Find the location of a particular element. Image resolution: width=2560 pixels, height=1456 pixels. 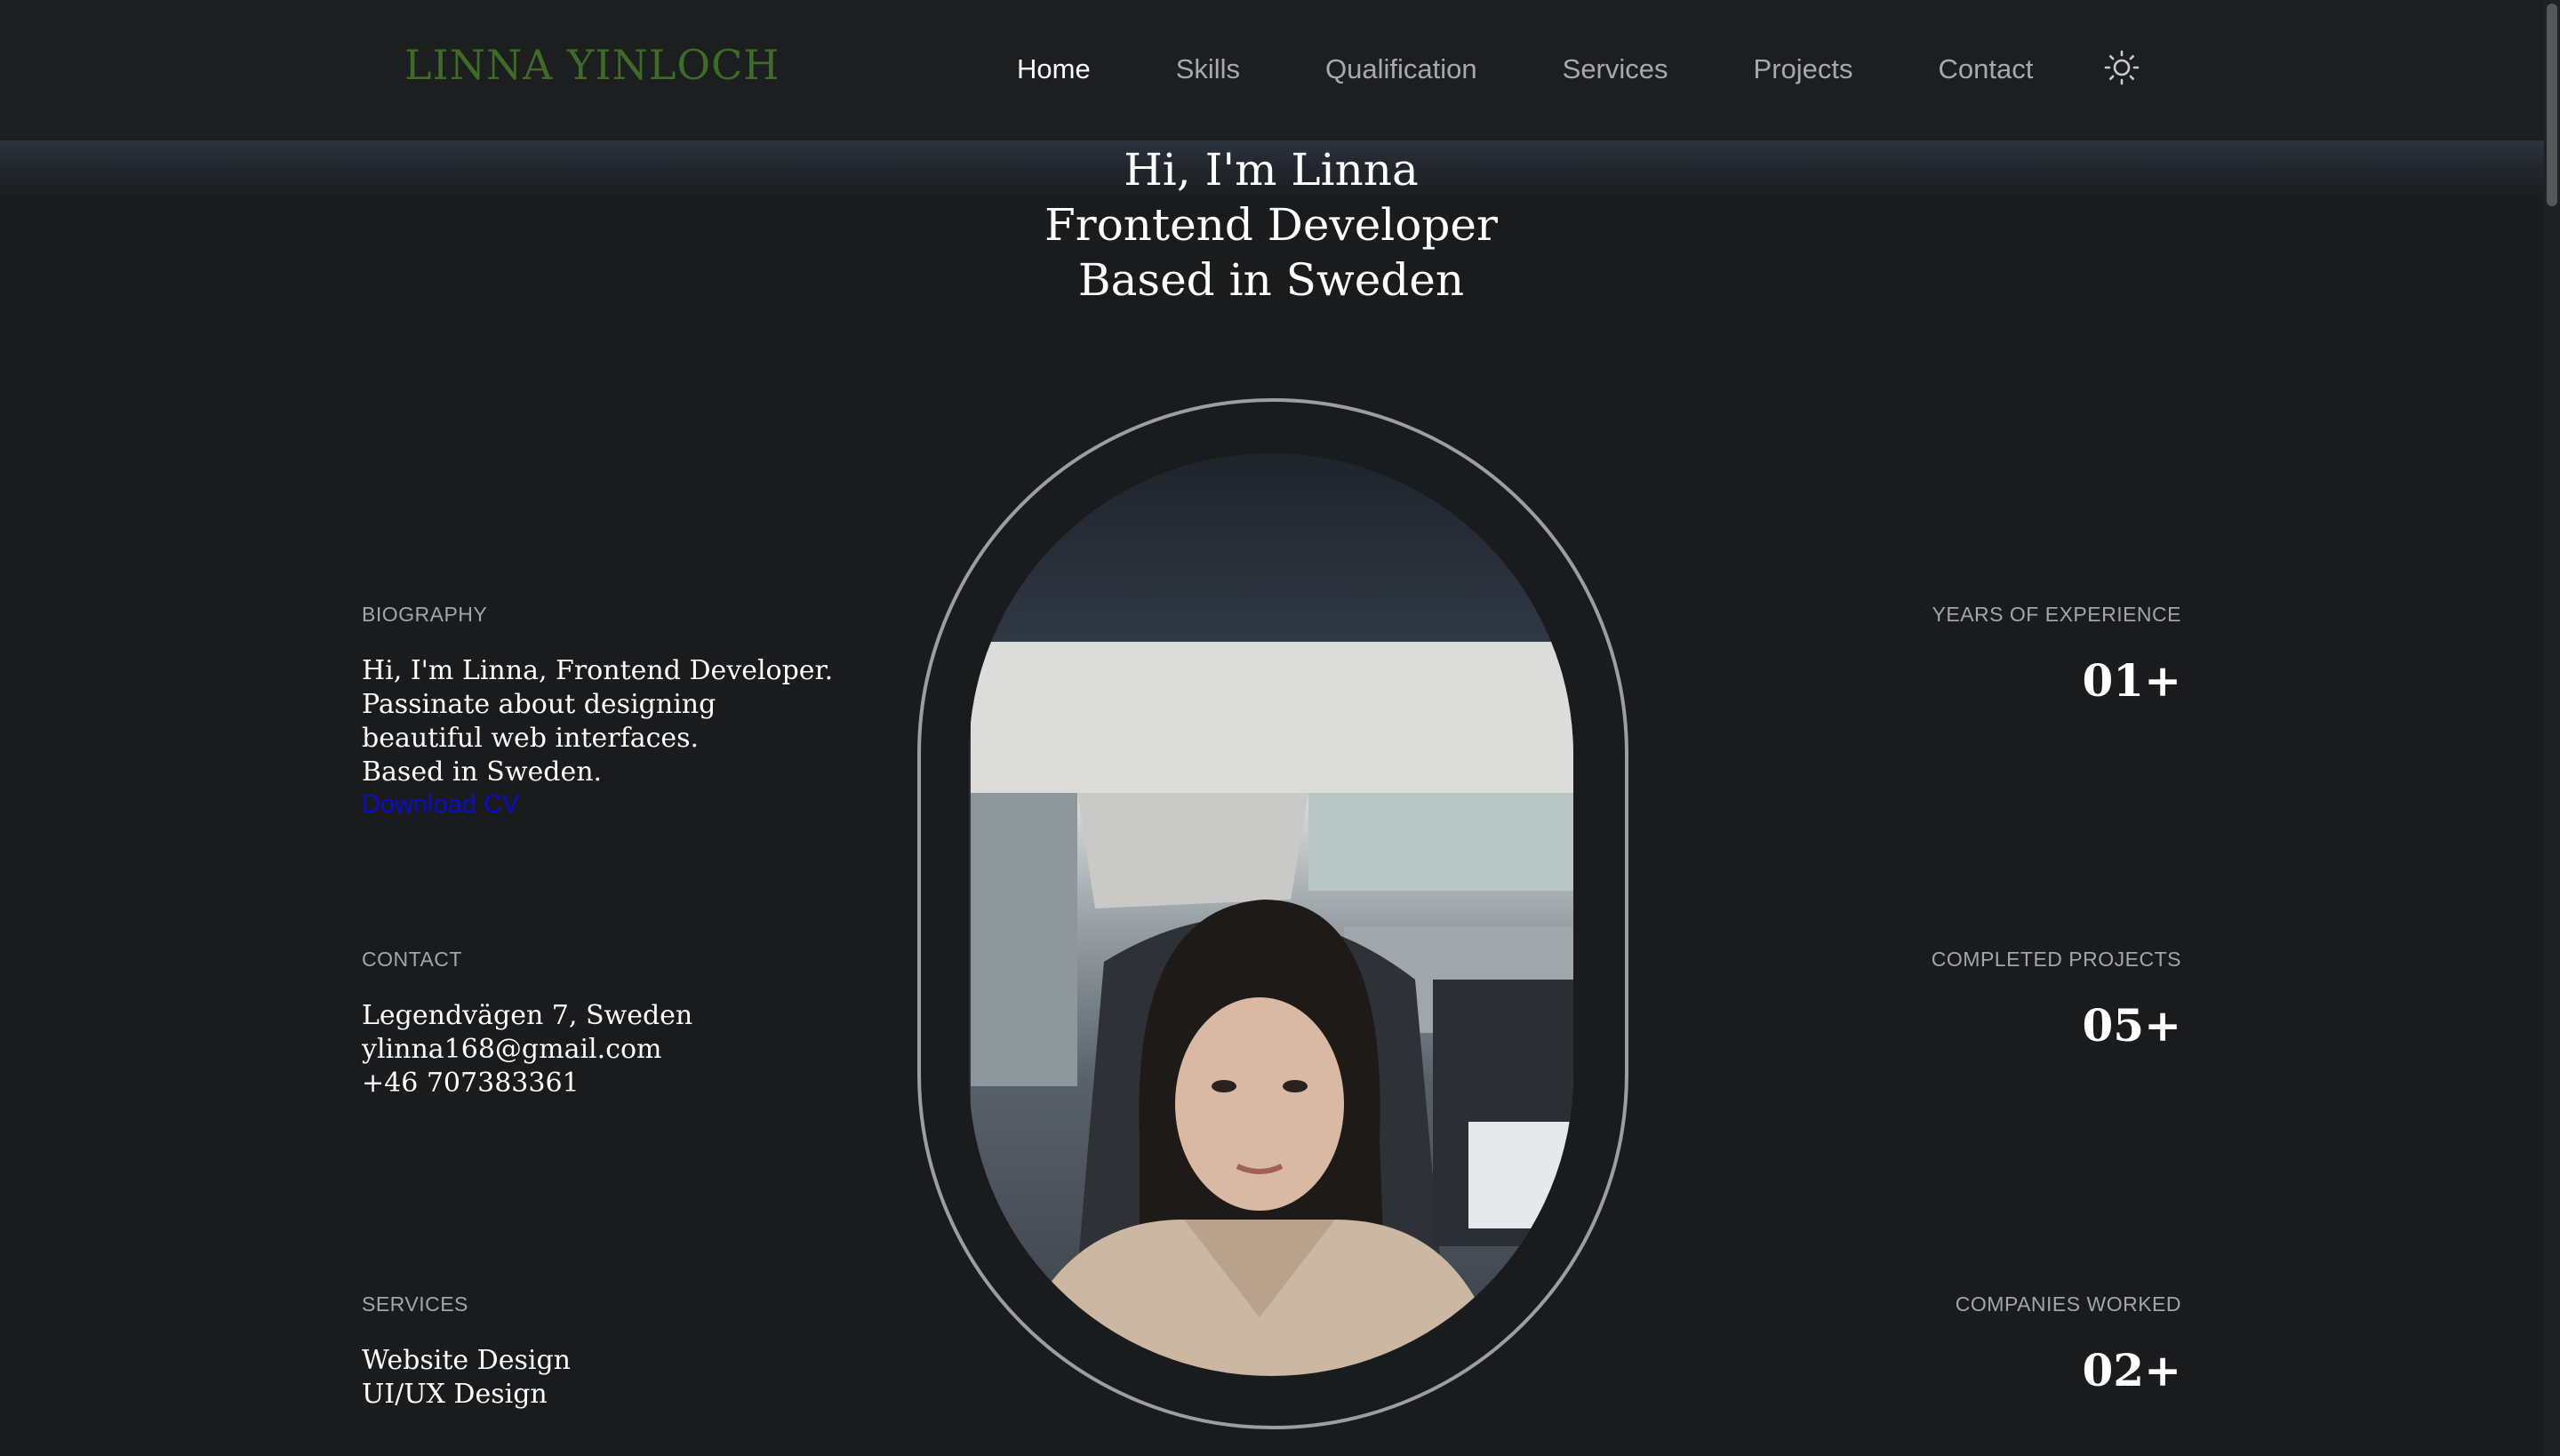

services-list: Website Design UI/UX Design is located at coordinates (466, 1378).